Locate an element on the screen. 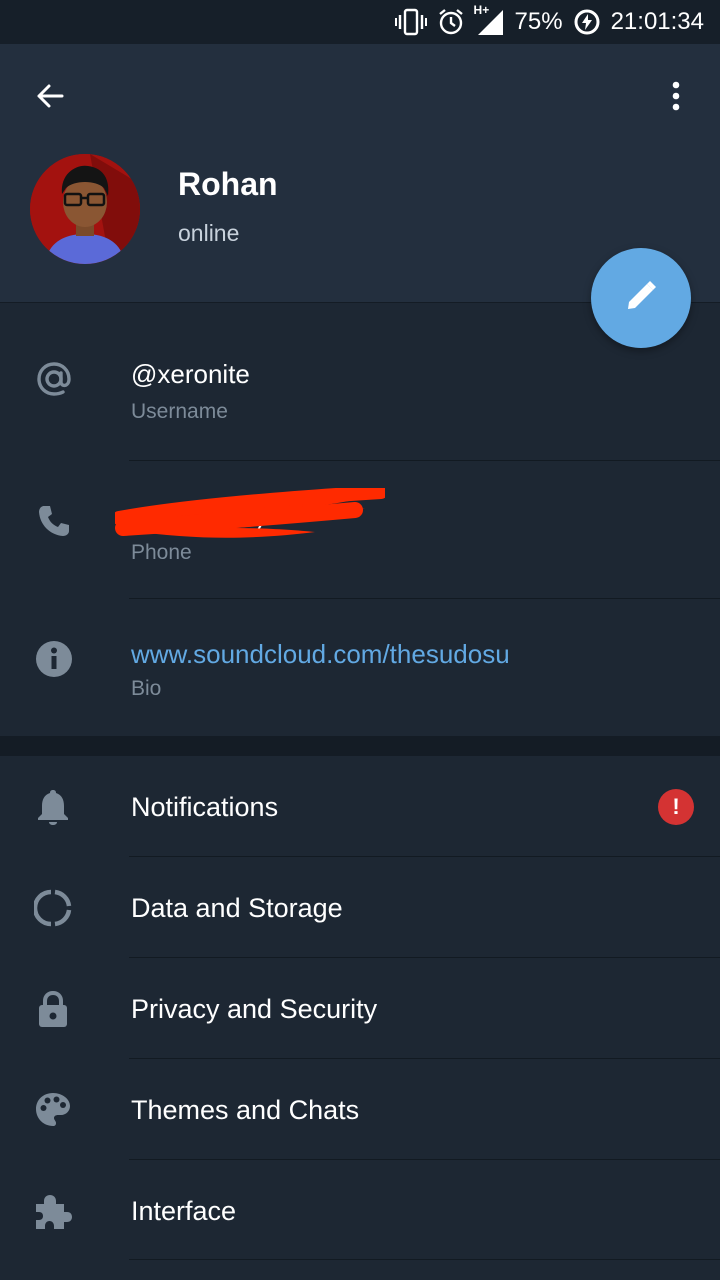  settings-item-data-storage: Data and Storage is located at coordinates (360, 907).